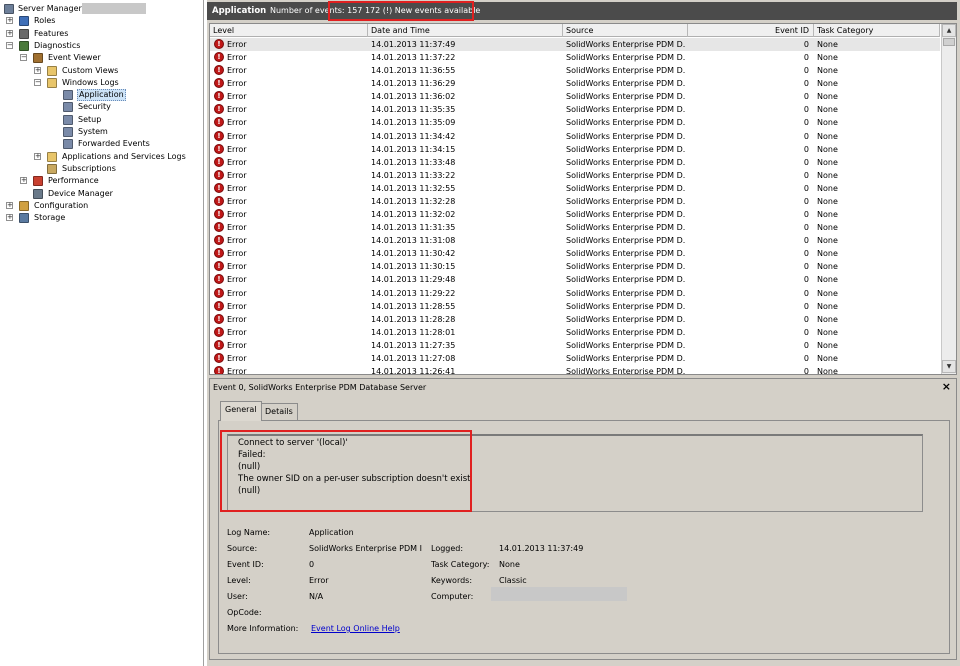  What do you see at coordinates (90, 119) in the screenshot?
I see `tree-item-label: Setup` at bounding box center [90, 119].